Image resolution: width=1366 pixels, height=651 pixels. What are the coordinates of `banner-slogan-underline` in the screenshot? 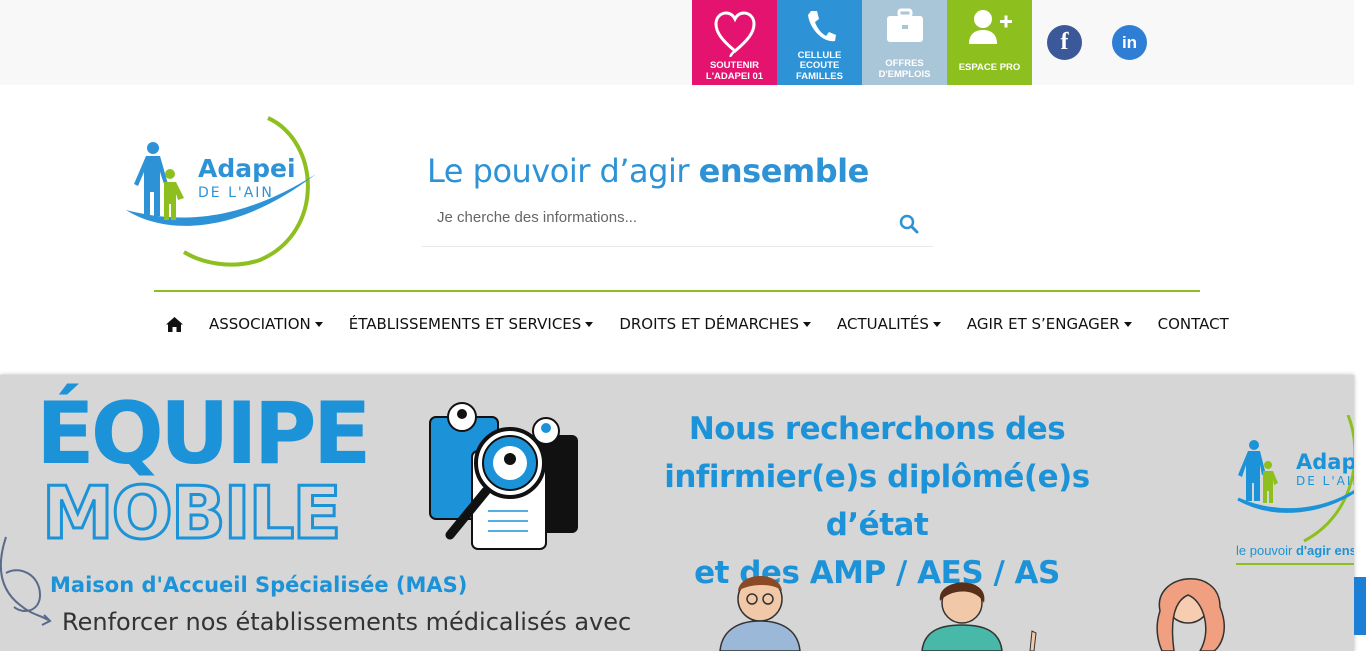 It's located at (1295, 564).